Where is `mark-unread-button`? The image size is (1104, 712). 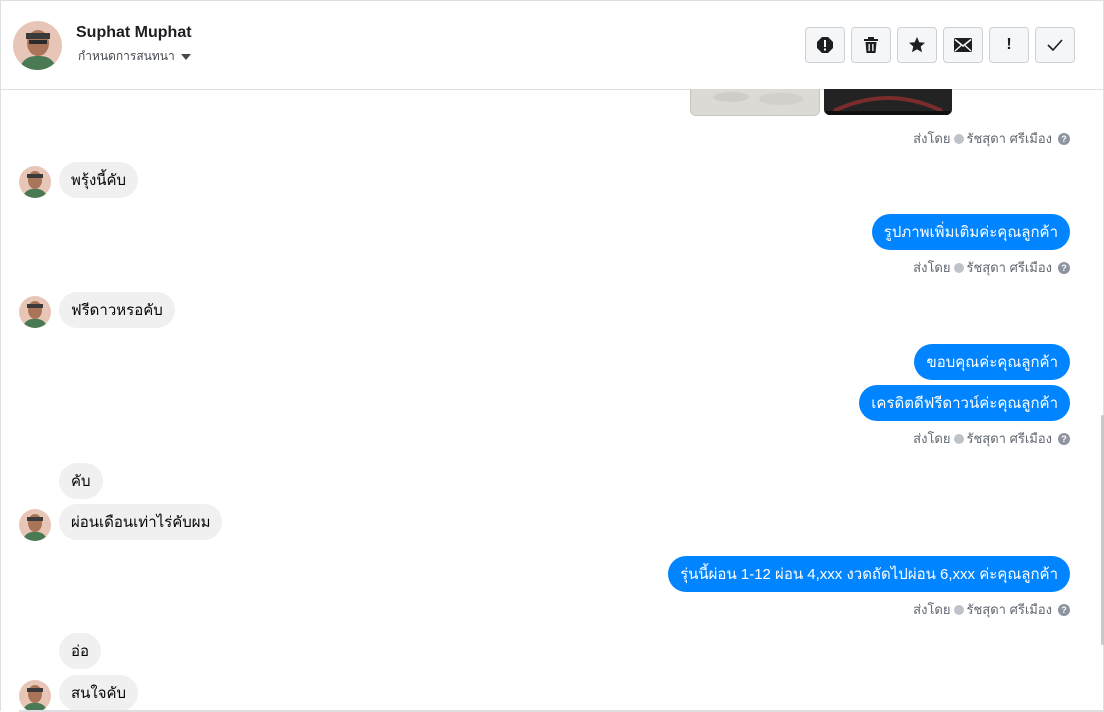
mark-unread-button is located at coordinates (963, 45).